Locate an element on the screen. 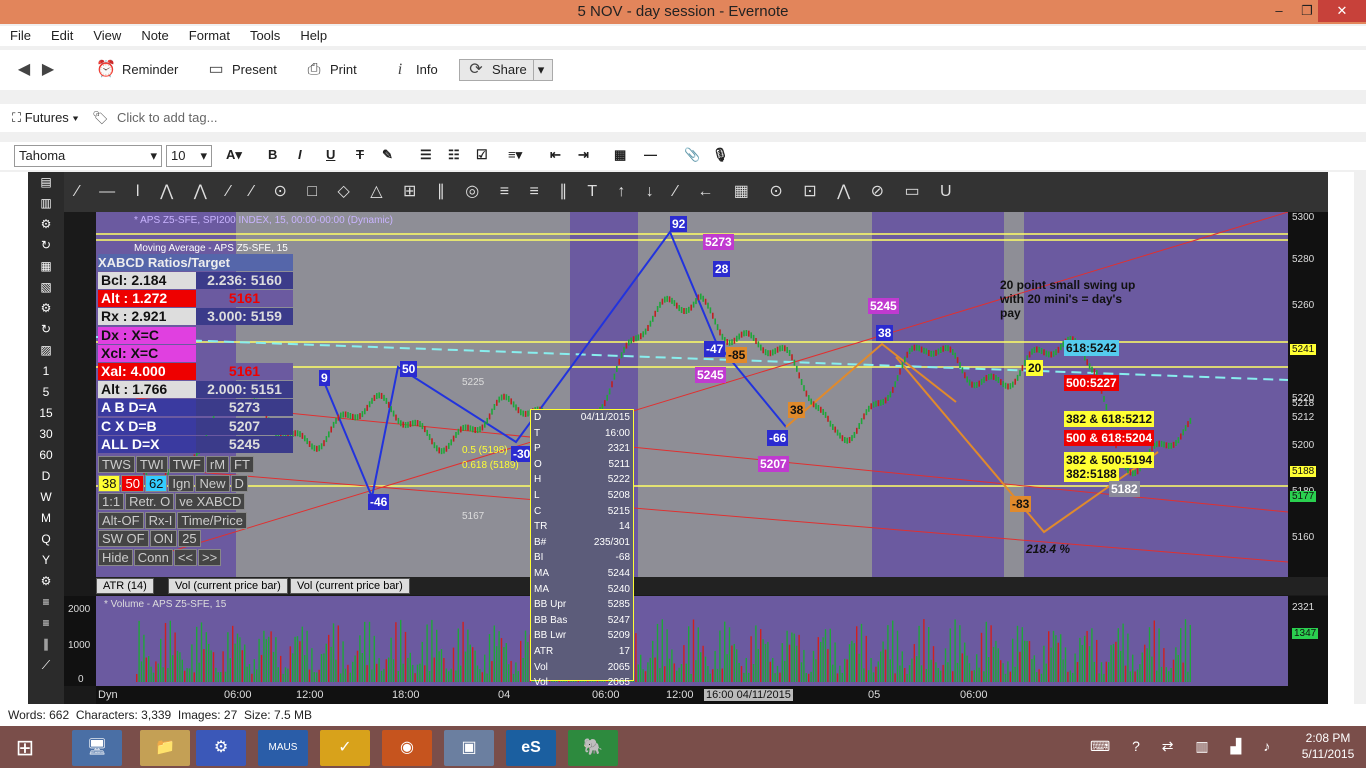 This screenshot has height=768, width=1366. folder-icon: 📁 is located at coordinates (165, 748).